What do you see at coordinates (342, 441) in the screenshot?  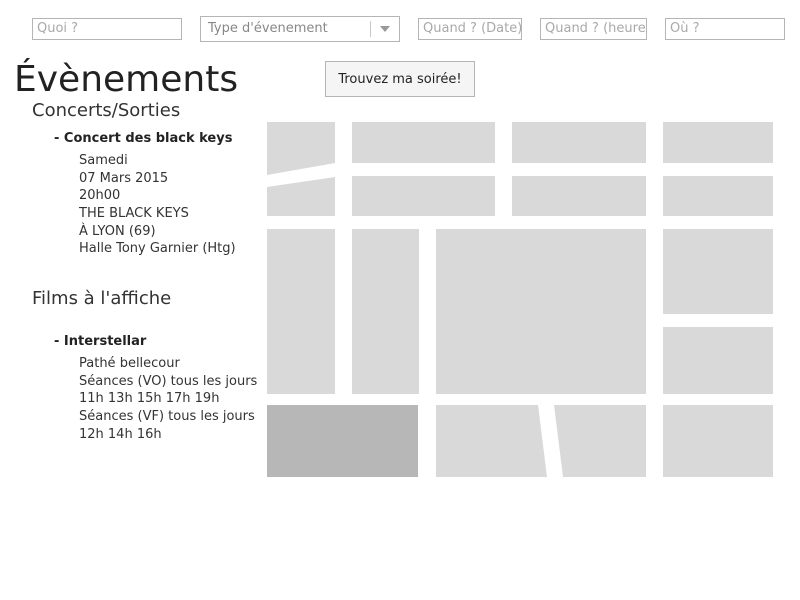 I see `map-highlighted-block` at bounding box center [342, 441].